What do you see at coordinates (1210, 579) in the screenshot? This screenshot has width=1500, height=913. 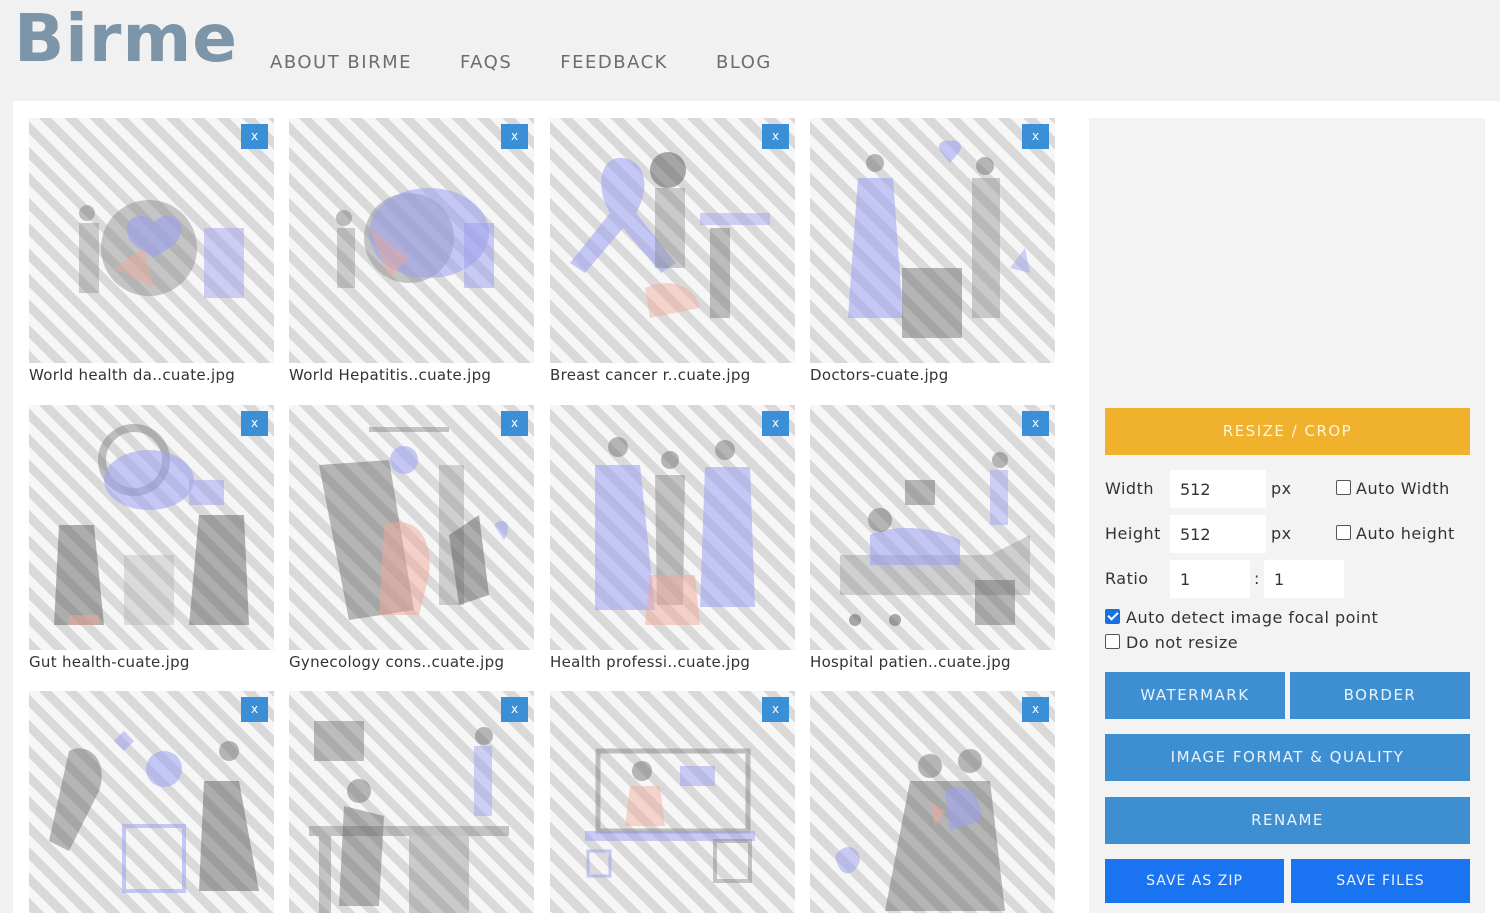 I see `ratio-width-input` at bounding box center [1210, 579].